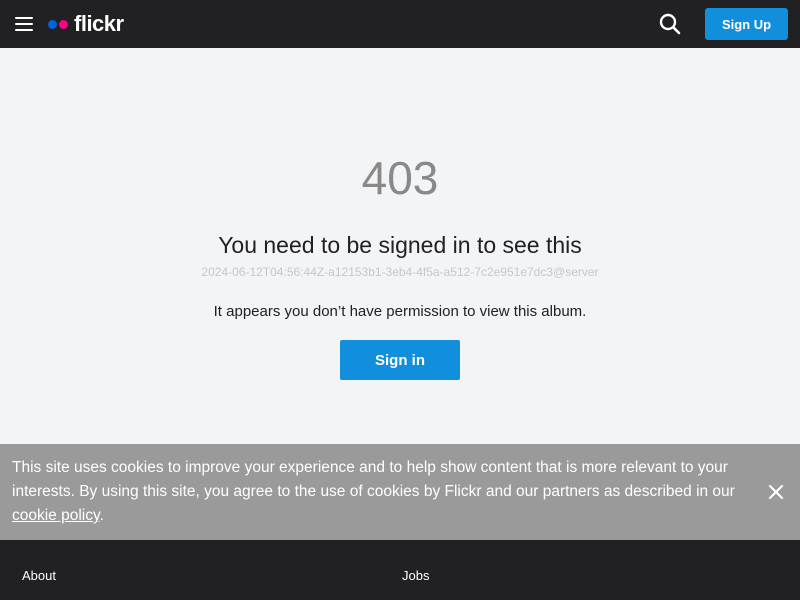  What do you see at coordinates (24, 24) in the screenshot?
I see `hamburger-menu-icon` at bounding box center [24, 24].